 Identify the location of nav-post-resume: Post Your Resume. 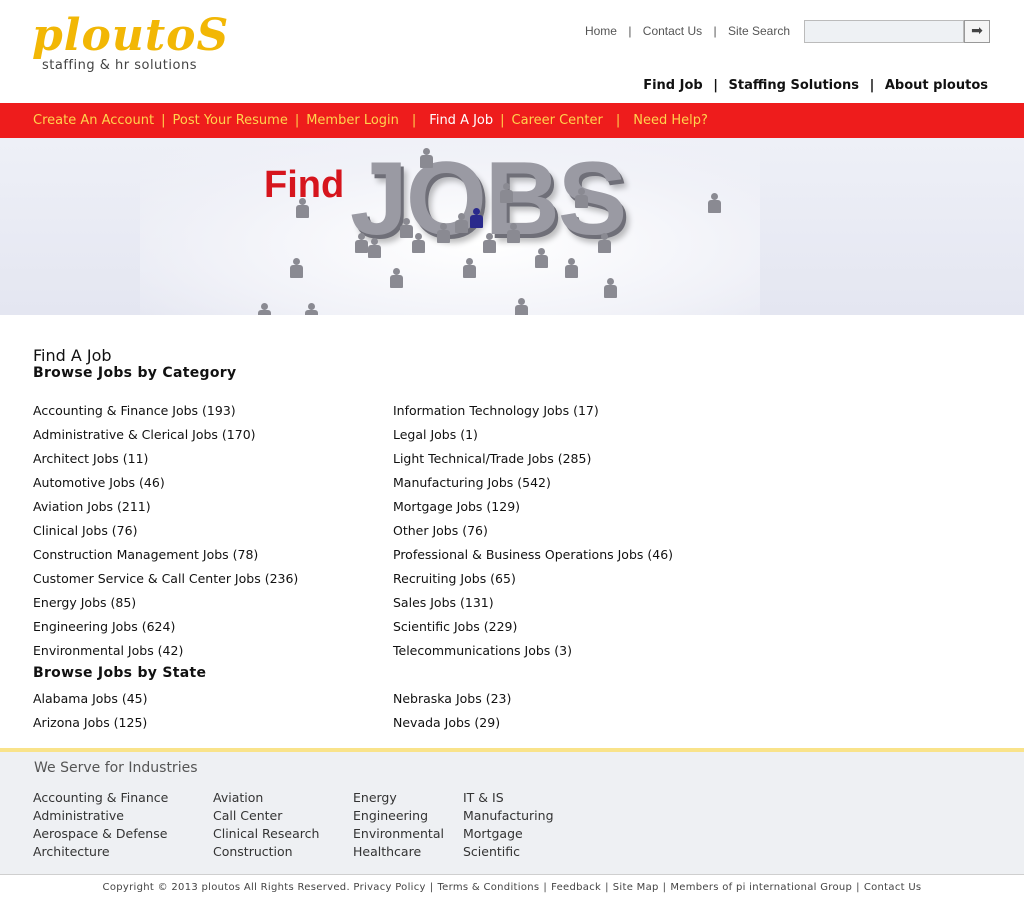
(229, 120).